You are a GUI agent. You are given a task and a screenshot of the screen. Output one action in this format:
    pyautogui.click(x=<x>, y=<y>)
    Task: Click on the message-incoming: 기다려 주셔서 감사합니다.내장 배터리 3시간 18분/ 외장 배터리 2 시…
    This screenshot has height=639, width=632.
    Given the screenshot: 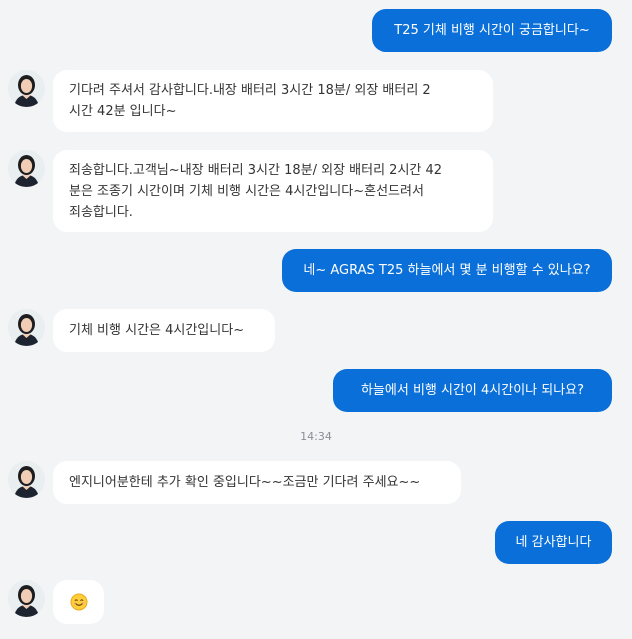 What is the action you would take?
    pyautogui.click(x=273, y=101)
    